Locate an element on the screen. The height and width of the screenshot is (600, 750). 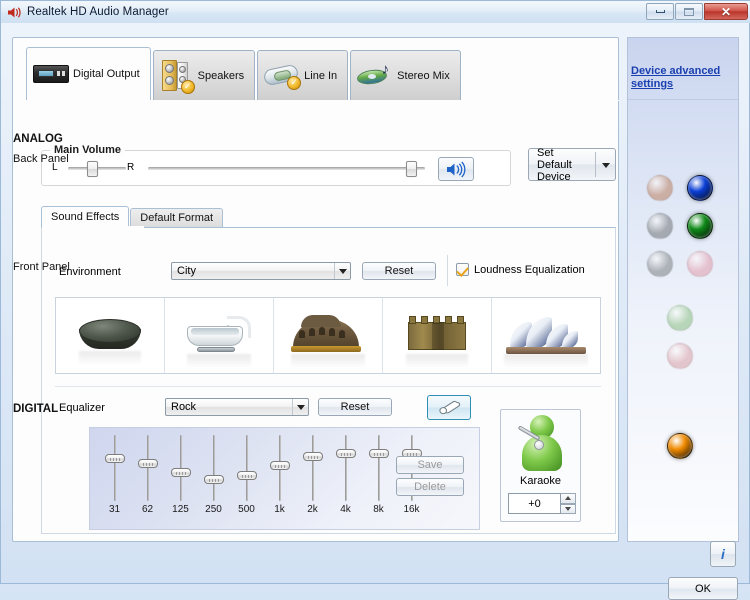
main-volume-slider-thumb is located at coordinates (412, 169).